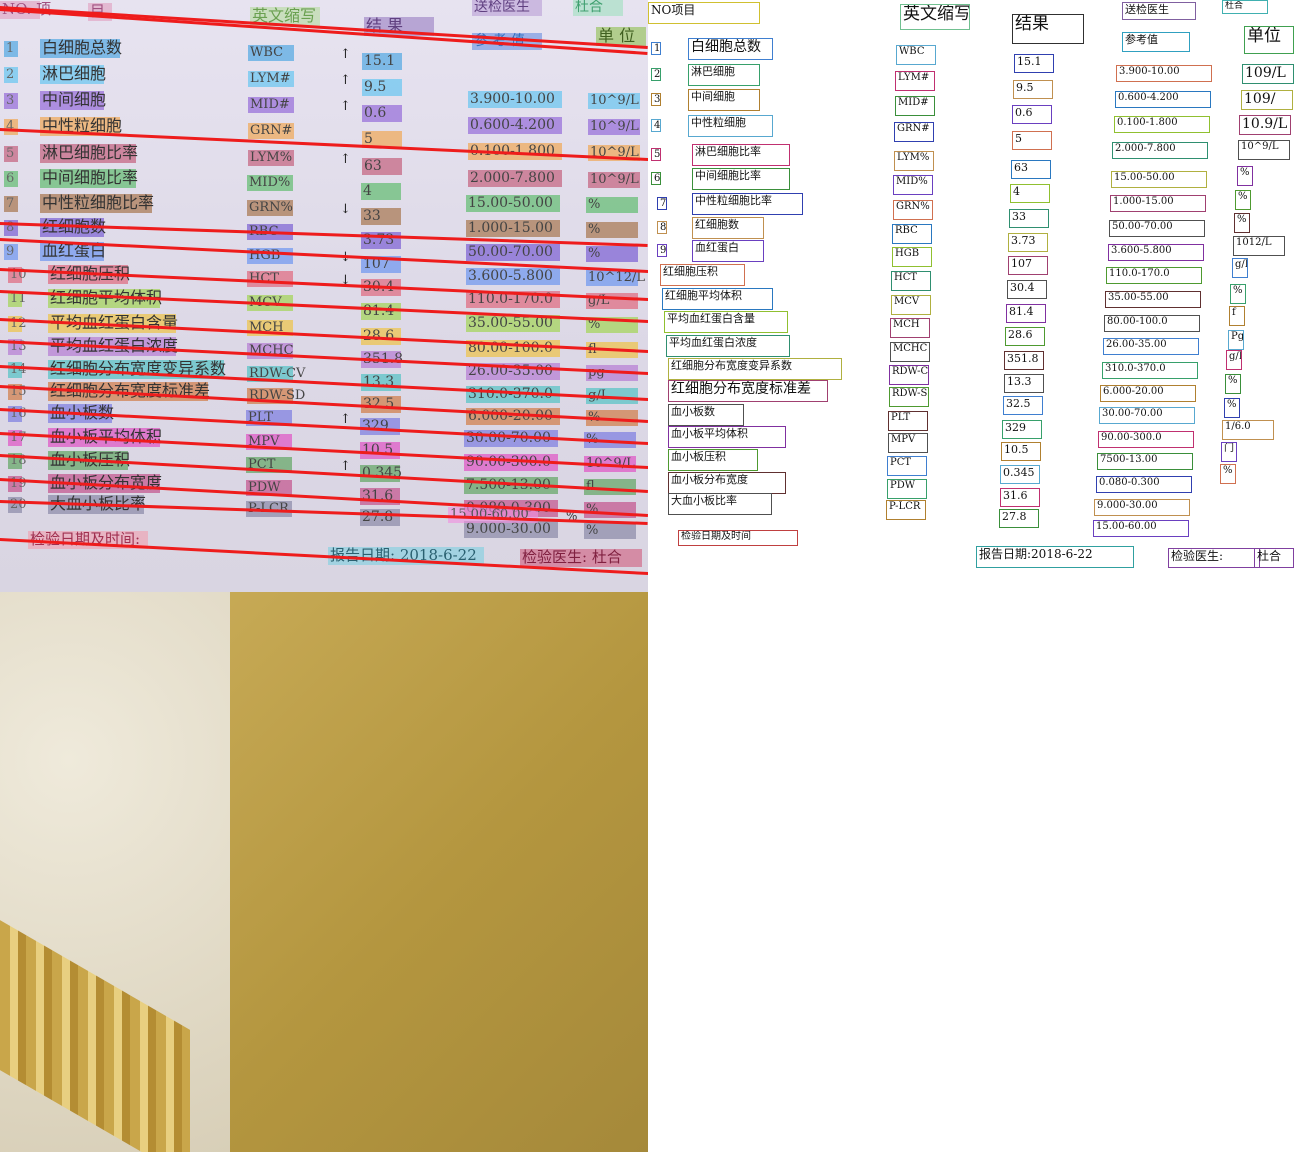 Image resolution: width=1296 pixels, height=1152 pixels. I want to click on ocr-abbr-1: WBC, so click(916, 55).